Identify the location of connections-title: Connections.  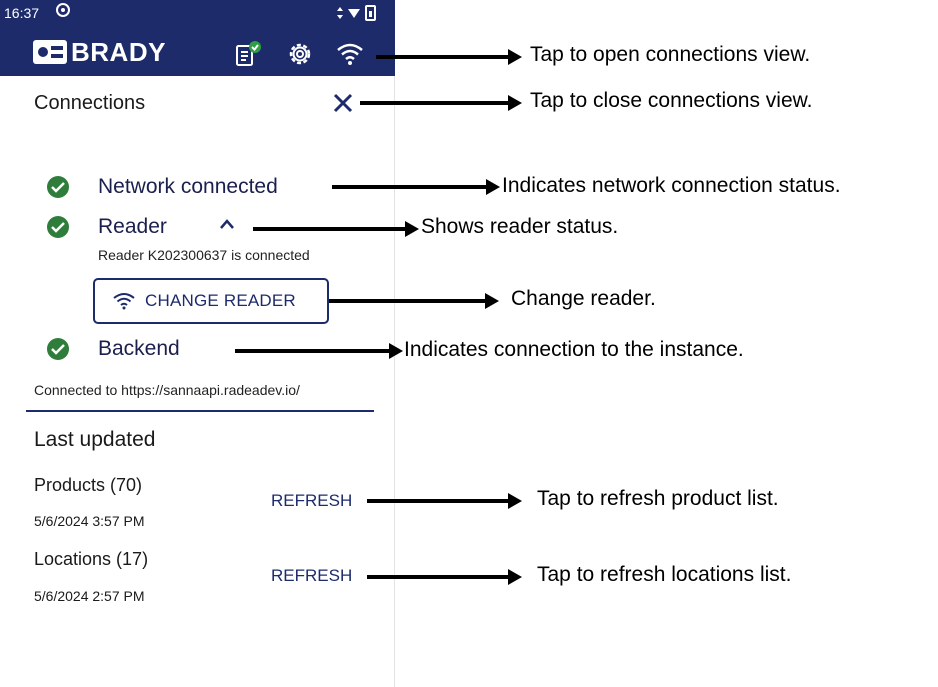
(90, 103).